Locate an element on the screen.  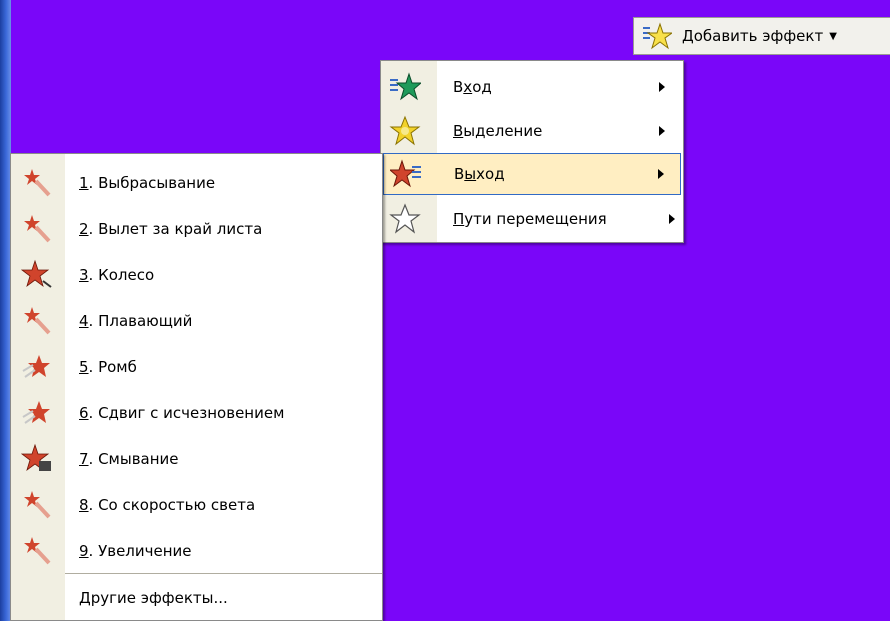
exit-effect-item: 6. Сдвиг с исчезновением is located at coordinates (196, 413).